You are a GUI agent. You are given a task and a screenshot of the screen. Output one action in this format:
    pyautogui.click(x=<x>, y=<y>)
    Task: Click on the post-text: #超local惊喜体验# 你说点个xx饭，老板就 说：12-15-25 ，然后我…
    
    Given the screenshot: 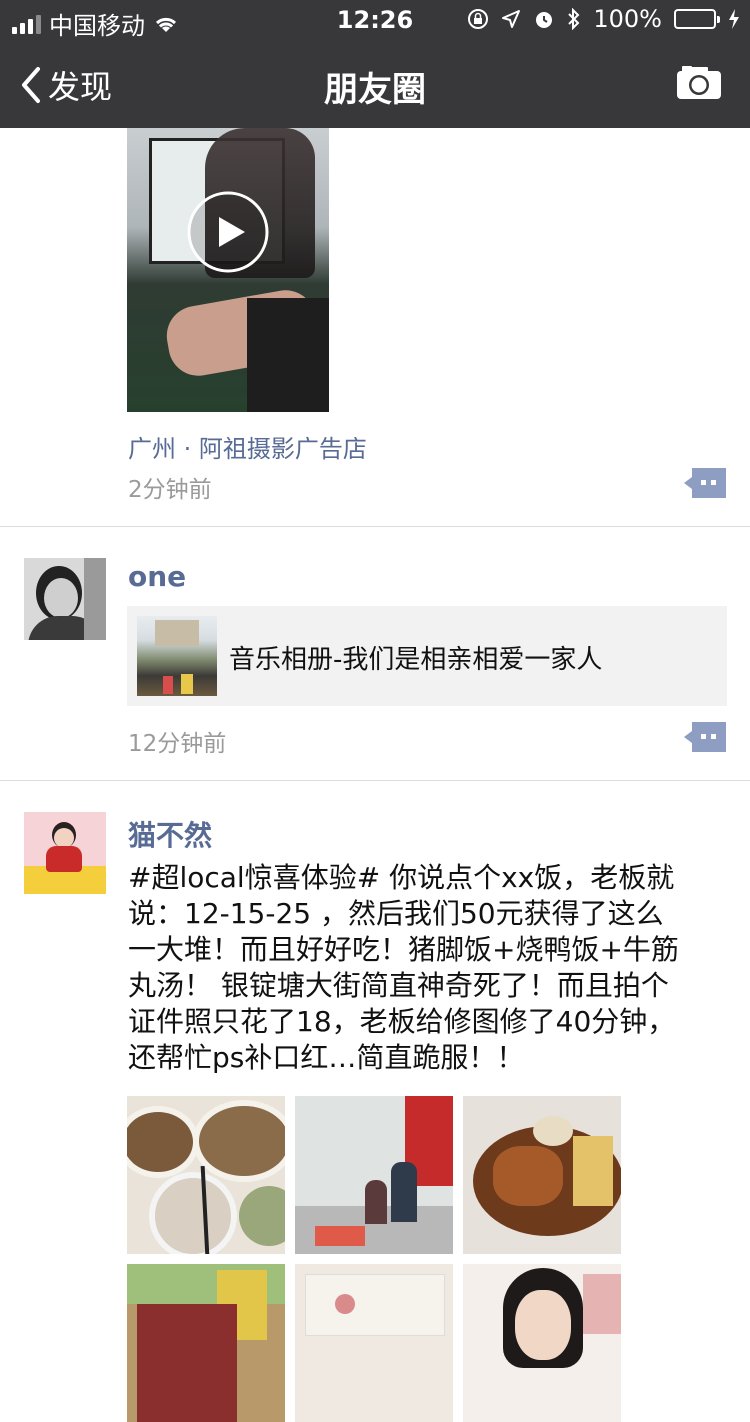 What is the action you would take?
    pyautogui.click(x=428, y=968)
    